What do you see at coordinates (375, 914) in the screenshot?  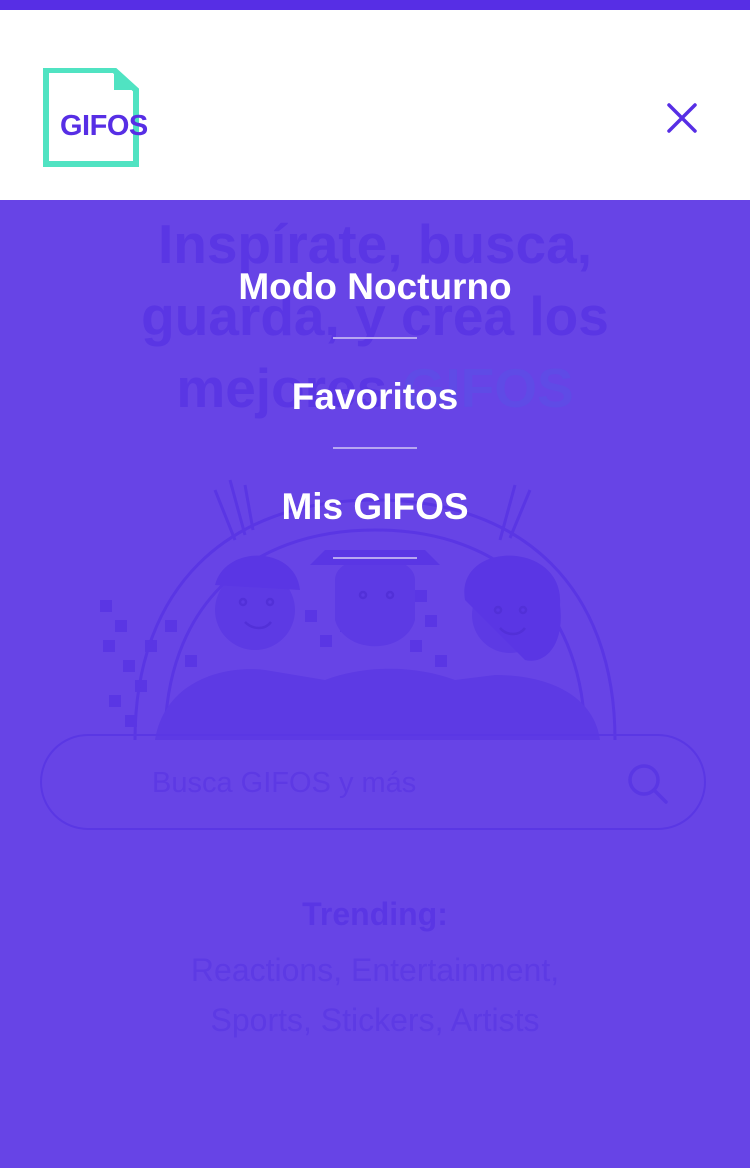 I see `trending-title: Trending:` at bounding box center [375, 914].